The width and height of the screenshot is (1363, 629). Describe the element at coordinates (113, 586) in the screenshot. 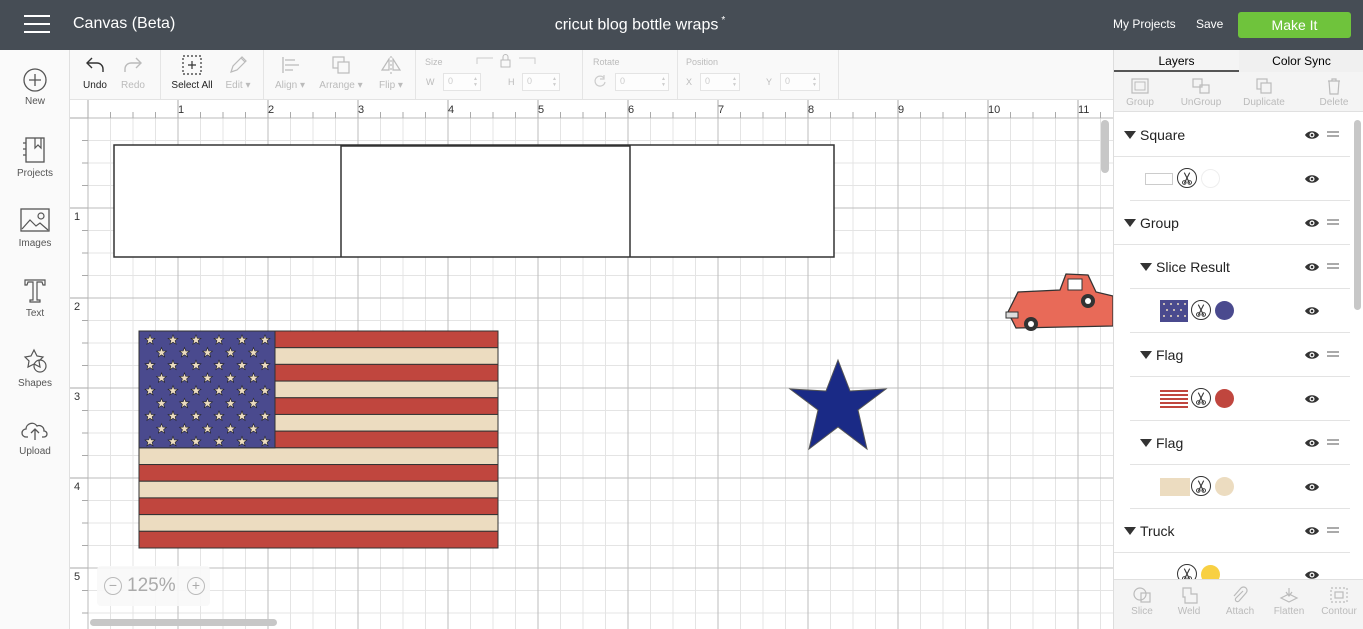

I see `zoom-out-button: −` at that location.